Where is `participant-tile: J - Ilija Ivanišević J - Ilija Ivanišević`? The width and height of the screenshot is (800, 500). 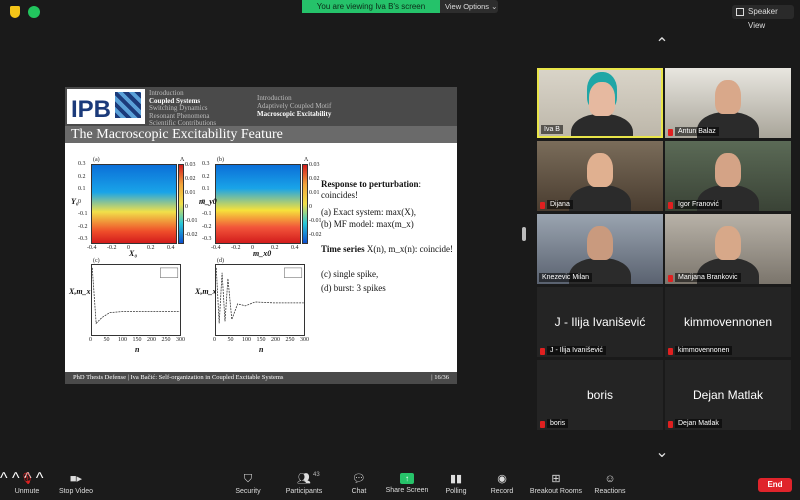 participant-tile: J - Ilija Ivanišević J - Ilija Ivanišević is located at coordinates (600, 322).